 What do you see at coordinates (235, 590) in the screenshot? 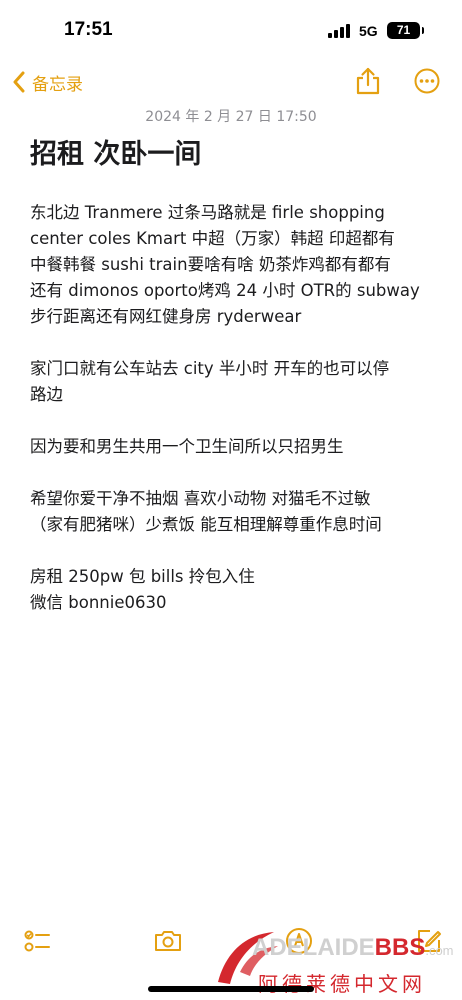
I see `note-paragraph: 房租 250pw 包 bills 拎包入住 微信 bonnie0630` at bounding box center [235, 590].